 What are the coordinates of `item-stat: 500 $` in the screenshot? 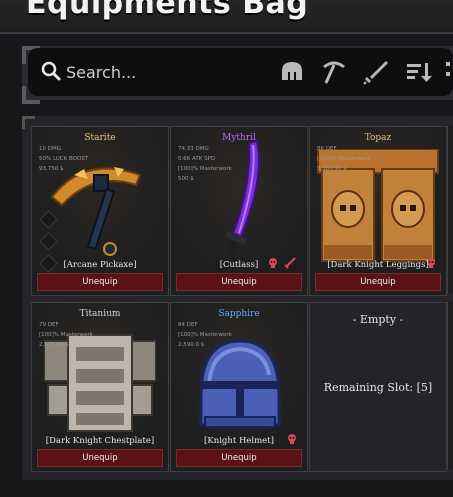 It's located at (186, 179).